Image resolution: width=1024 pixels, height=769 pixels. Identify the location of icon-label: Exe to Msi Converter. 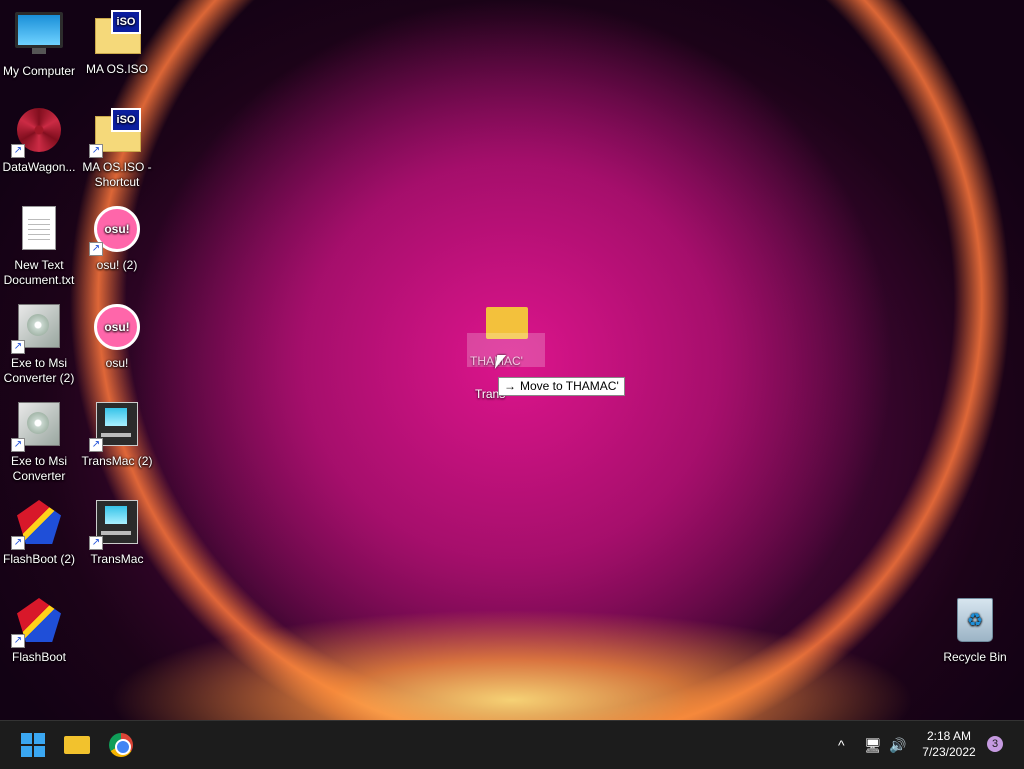
(38, 468).